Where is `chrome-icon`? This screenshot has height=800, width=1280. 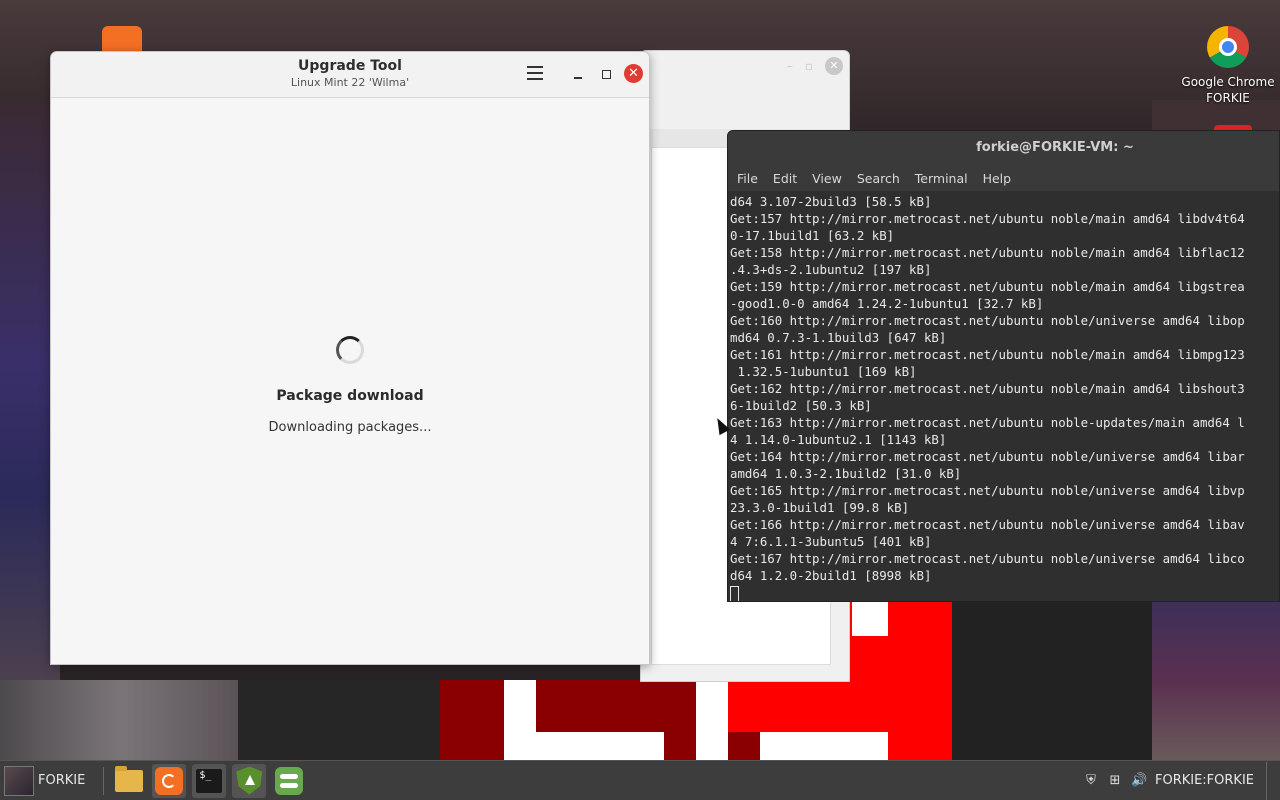
chrome-icon is located at coordinates (1228, 47).